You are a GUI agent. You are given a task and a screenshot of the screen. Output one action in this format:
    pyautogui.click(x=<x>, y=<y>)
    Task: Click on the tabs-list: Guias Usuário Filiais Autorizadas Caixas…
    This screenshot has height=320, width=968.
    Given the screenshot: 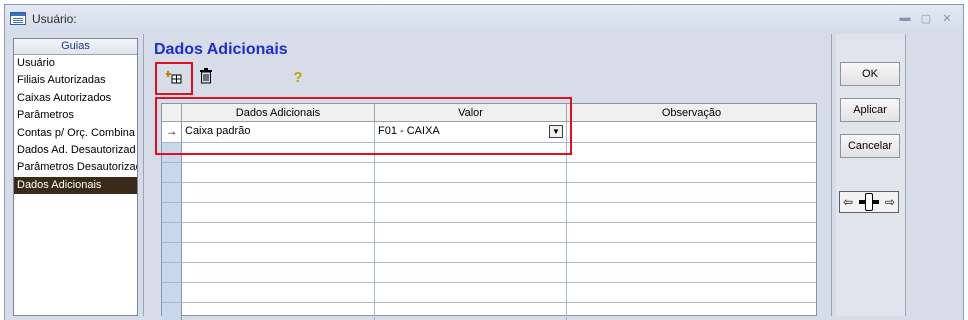 What is the action you would take?
    pyautogui.click(x=75, y=177)
    